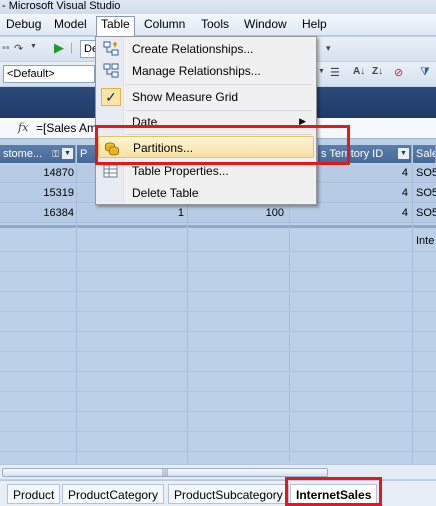  I want to click on window-title: - Microsoft Visual Studio, so click(61, 6).